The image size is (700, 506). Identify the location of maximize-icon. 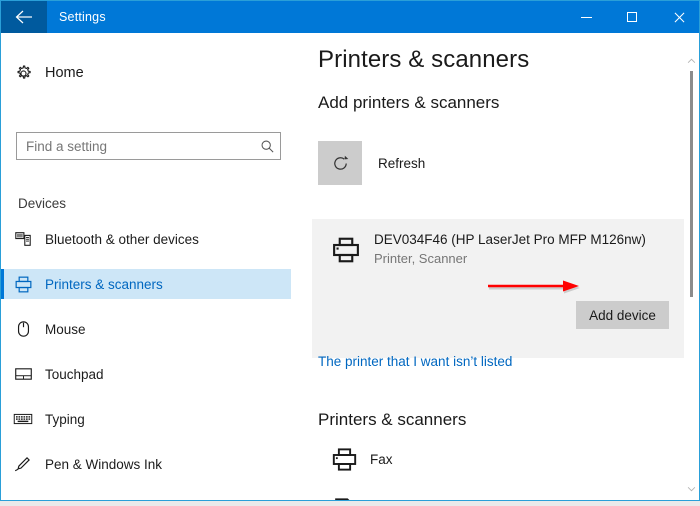
(632, 17).